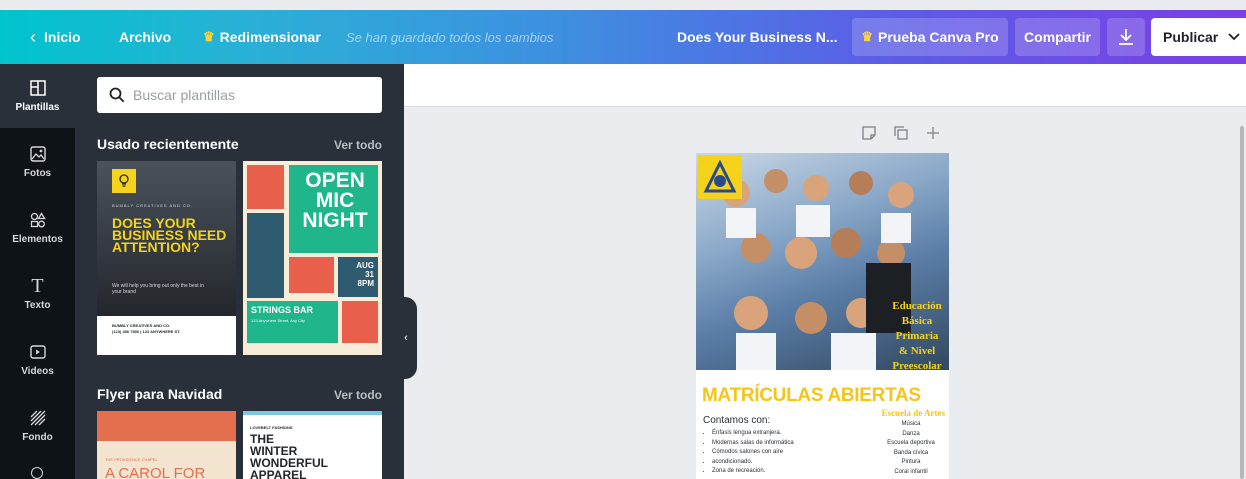 Image resolution: width=1246 pixels, height=479 pixels. Describe the element at coordinates (1191, 37) in the screenshot. I see `publish-label: Publicar` at that location.